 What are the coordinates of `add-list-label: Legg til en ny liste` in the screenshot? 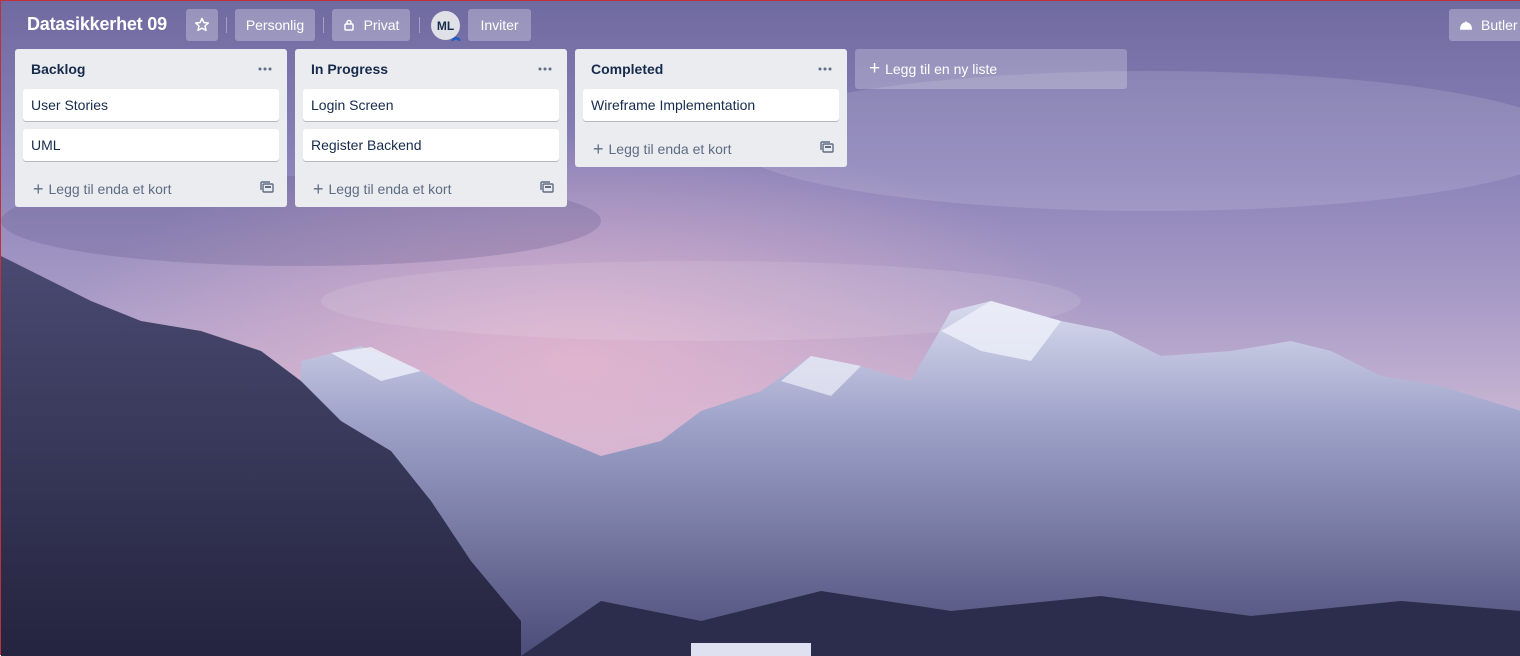 It's located at (941, 69).